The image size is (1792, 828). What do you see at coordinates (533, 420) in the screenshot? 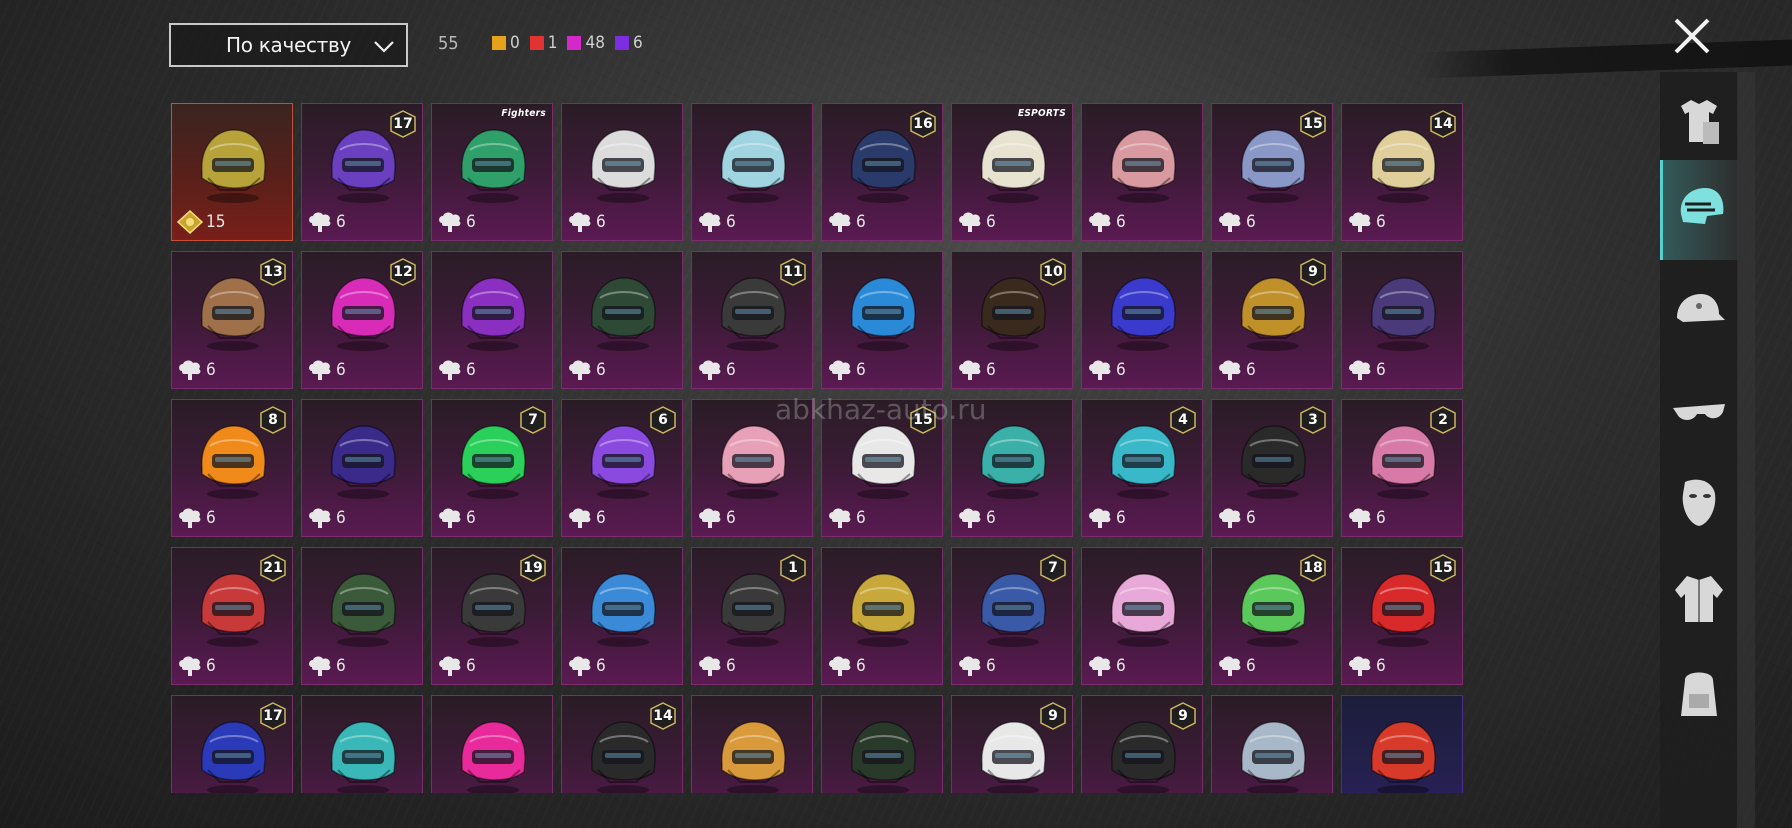
I see `level-badge: 7` at bounding box center [533, 420].